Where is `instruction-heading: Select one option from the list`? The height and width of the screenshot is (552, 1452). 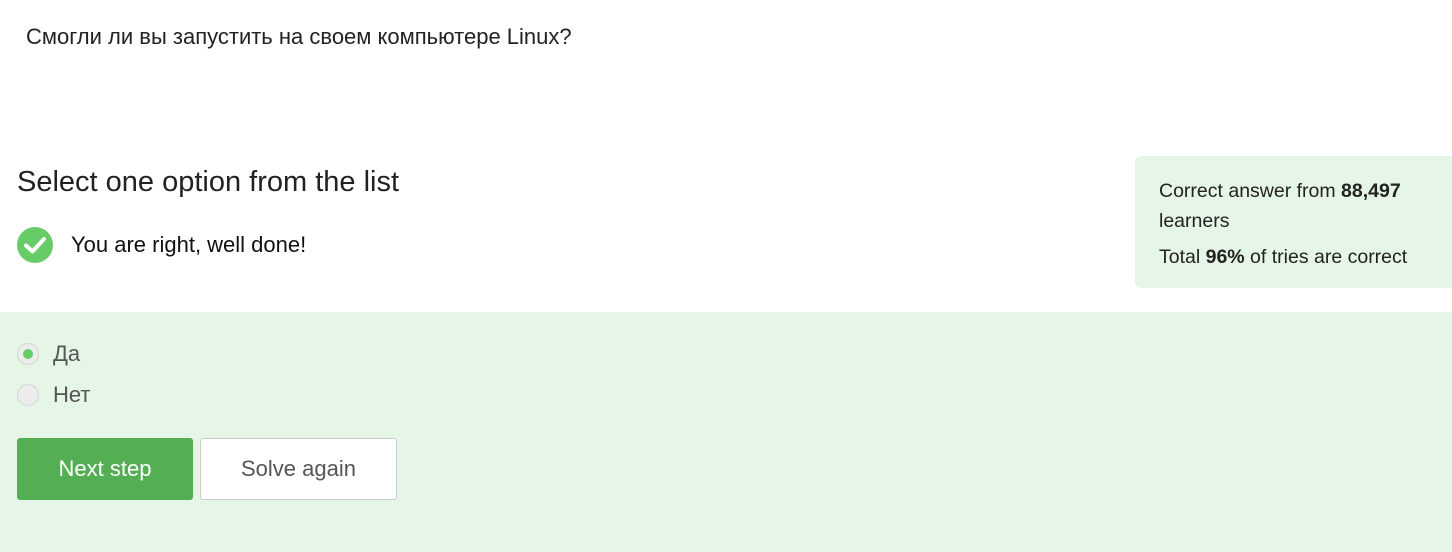 instruction-heading: Select one option from the list is located at coordinates (208, 182).